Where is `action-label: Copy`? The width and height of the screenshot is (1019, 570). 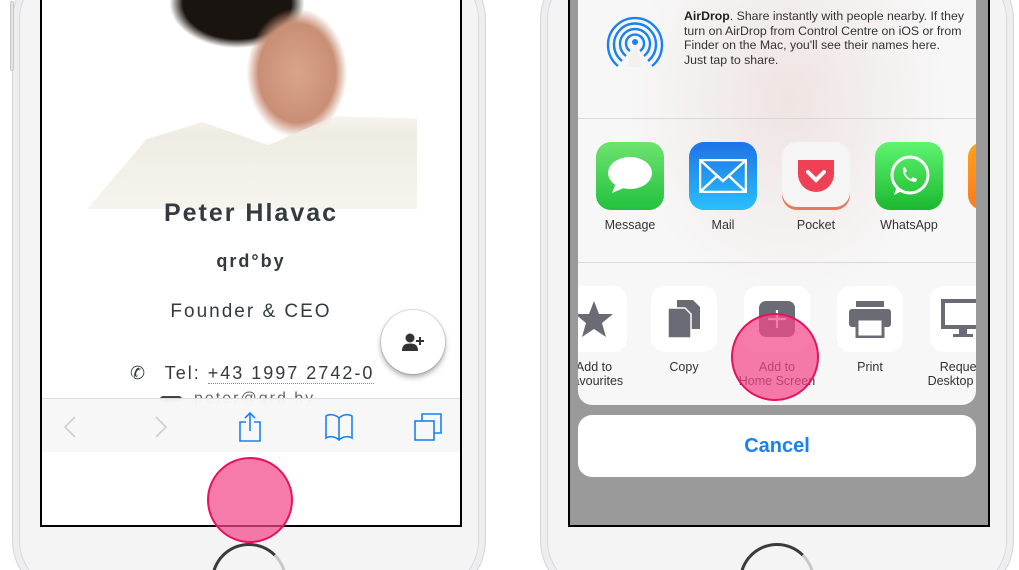 action-label: Copy is located at coordinates (684, 367).